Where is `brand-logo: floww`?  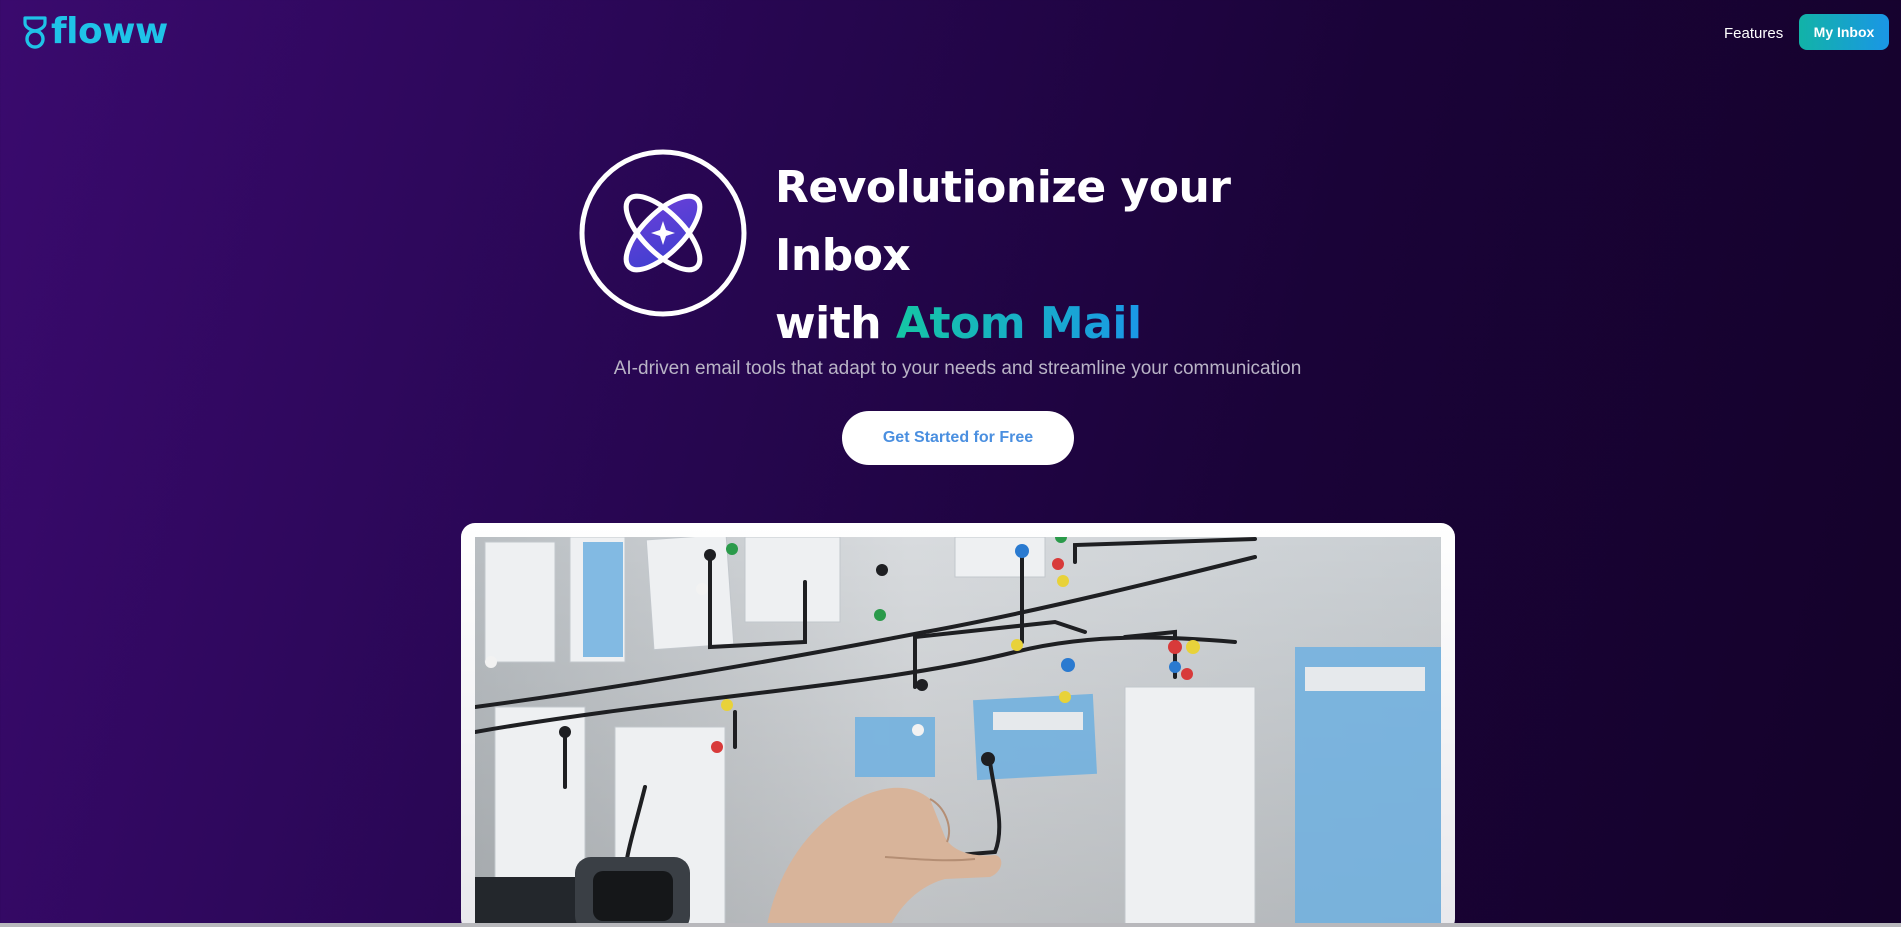 brand-logo: floww is located at coordinates (95, 32).